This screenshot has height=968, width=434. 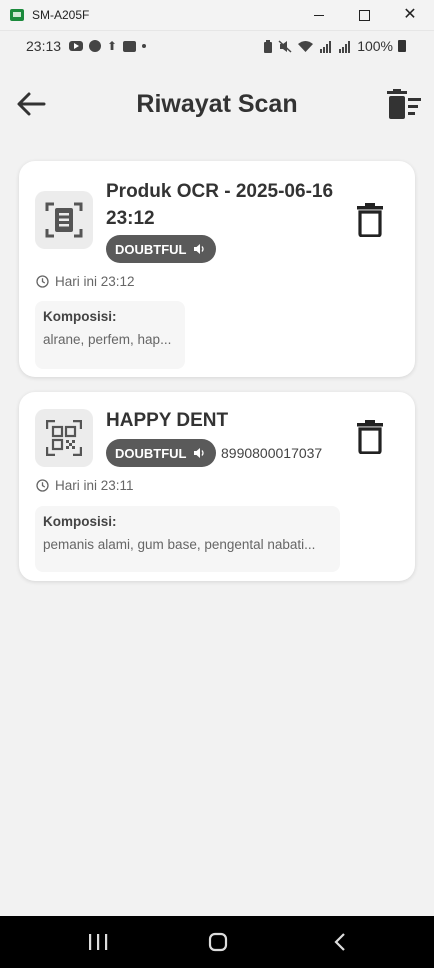 I want to click on close-icon: ✕, so click(x=410, y=14).